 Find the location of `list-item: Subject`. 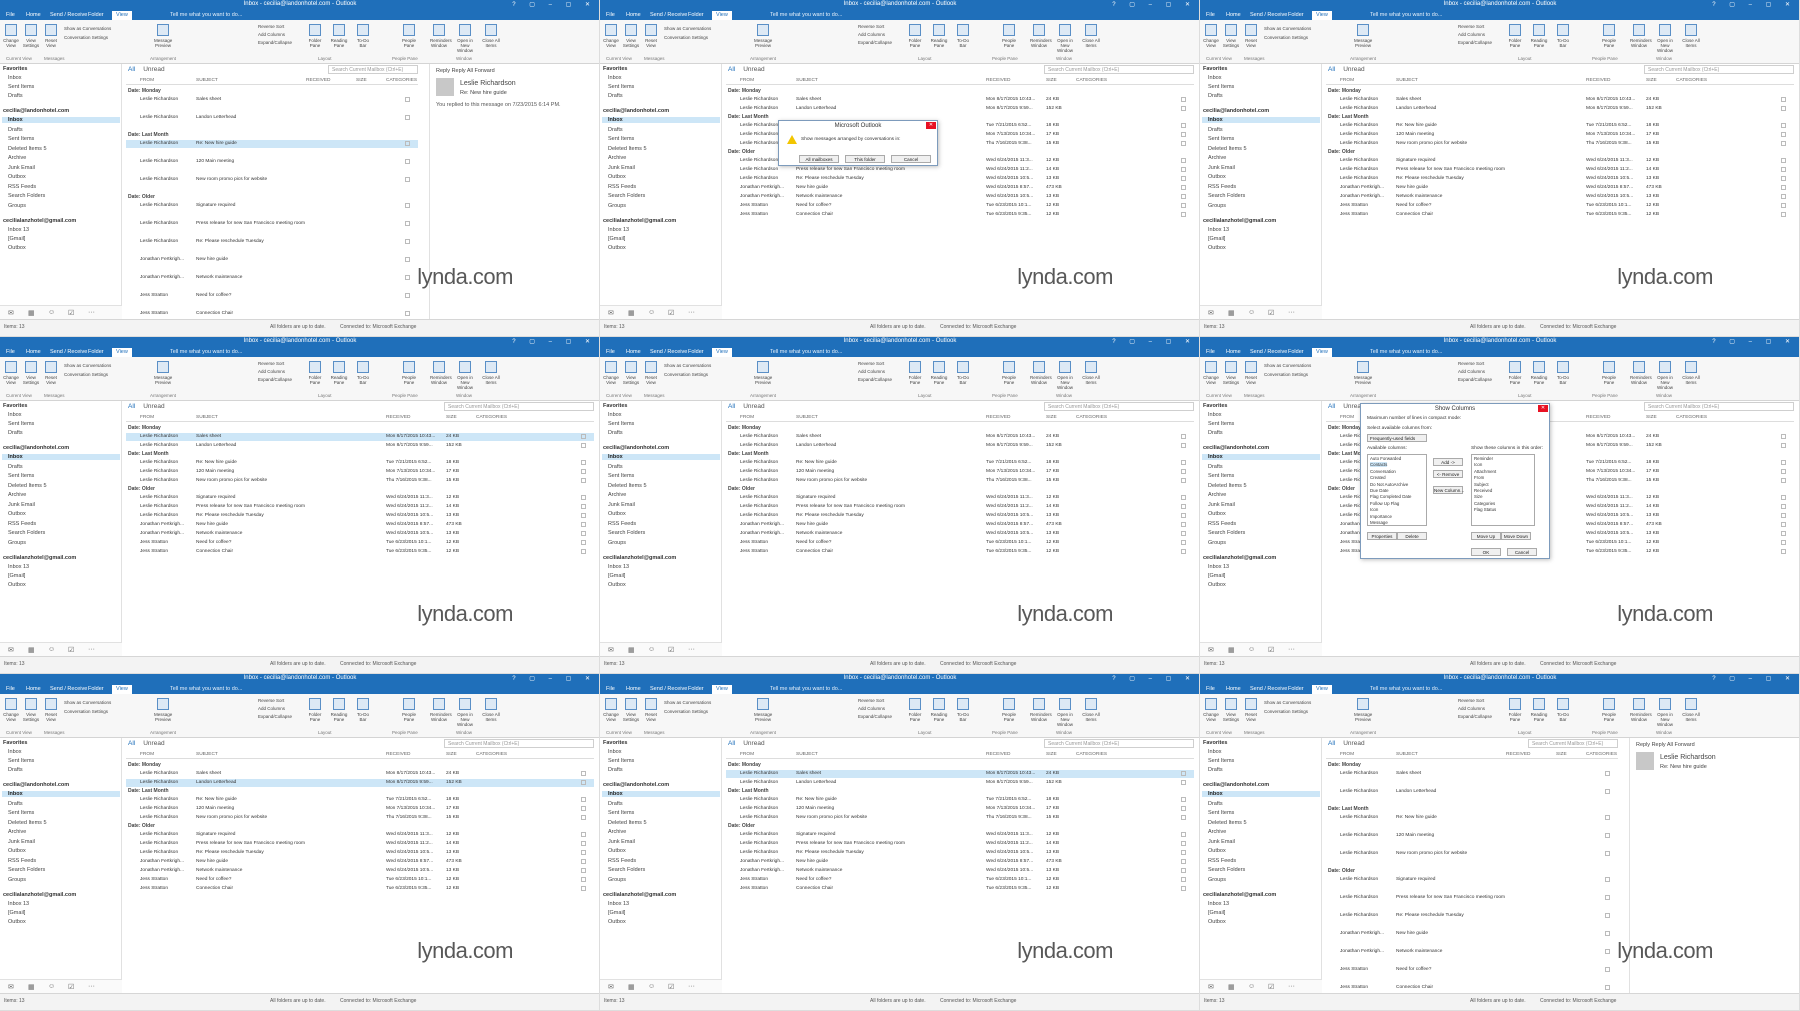

list-item: Subject is located at coordinates (1481, 484).